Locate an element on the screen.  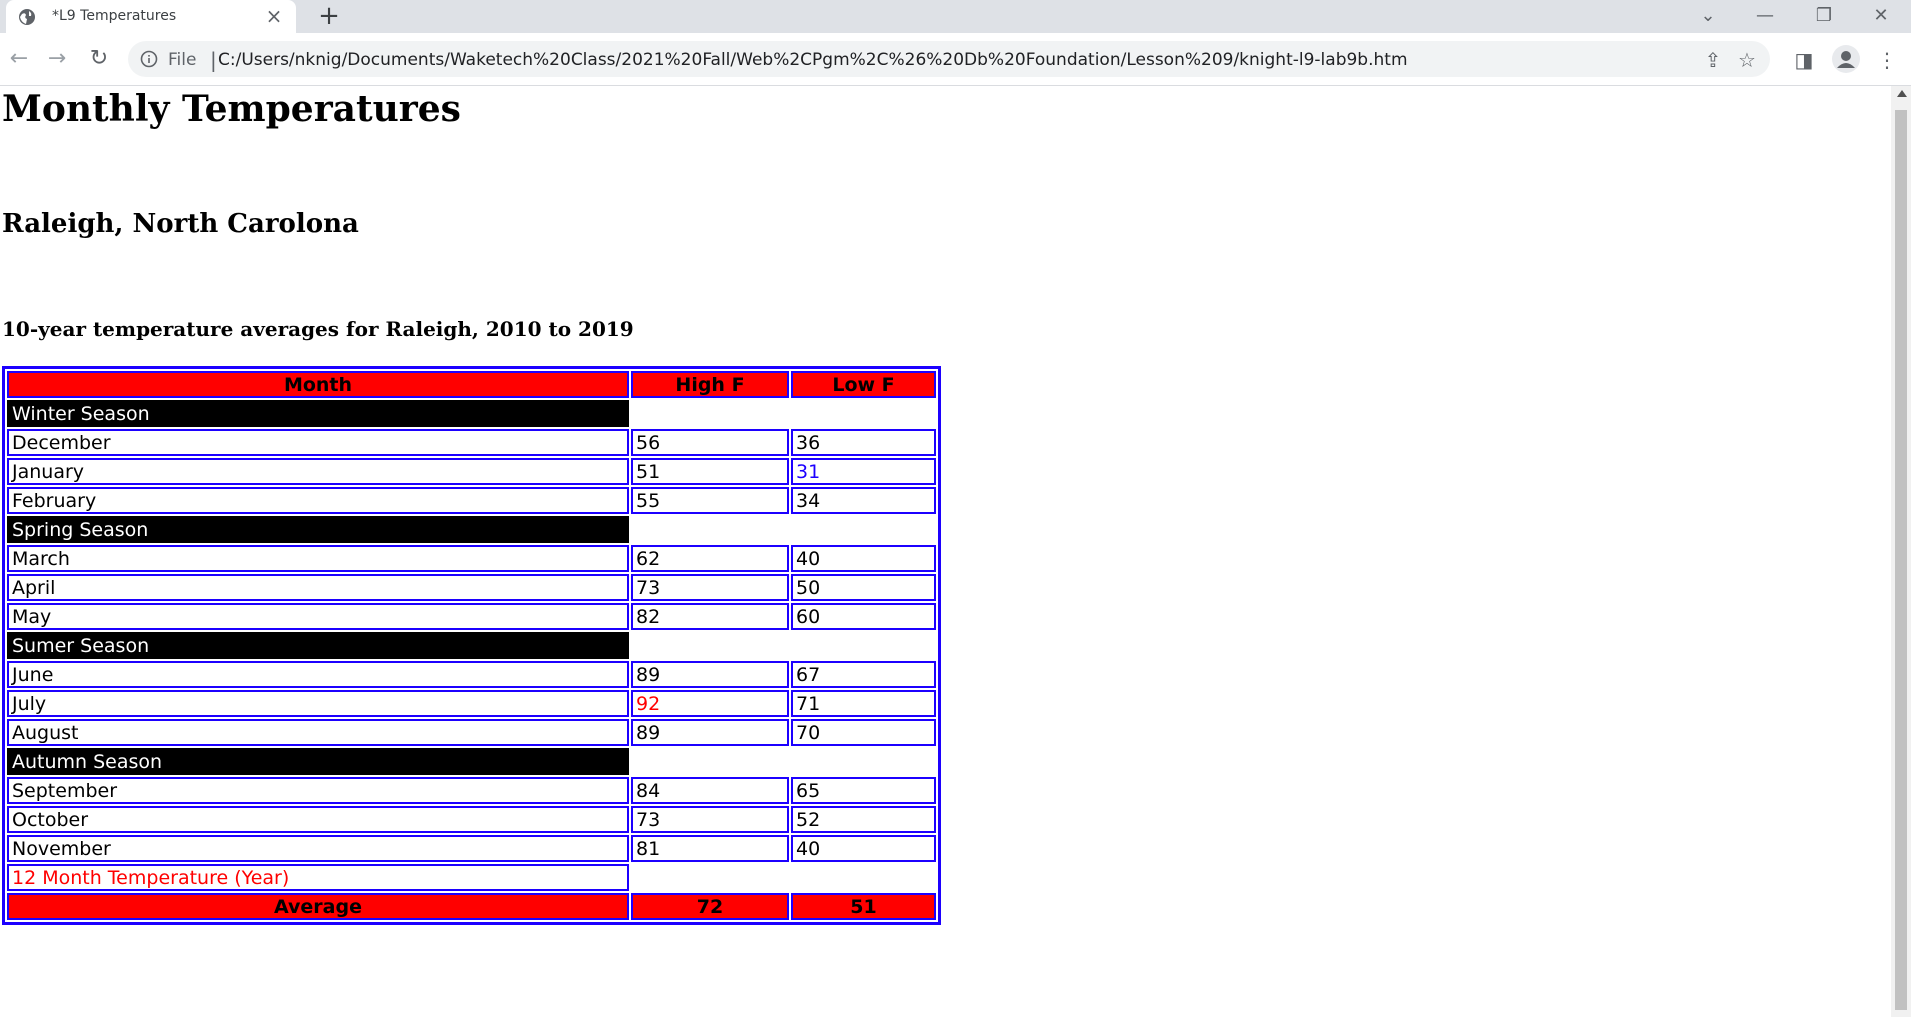
low-cell: 34 is located at coordinates (863, 500).